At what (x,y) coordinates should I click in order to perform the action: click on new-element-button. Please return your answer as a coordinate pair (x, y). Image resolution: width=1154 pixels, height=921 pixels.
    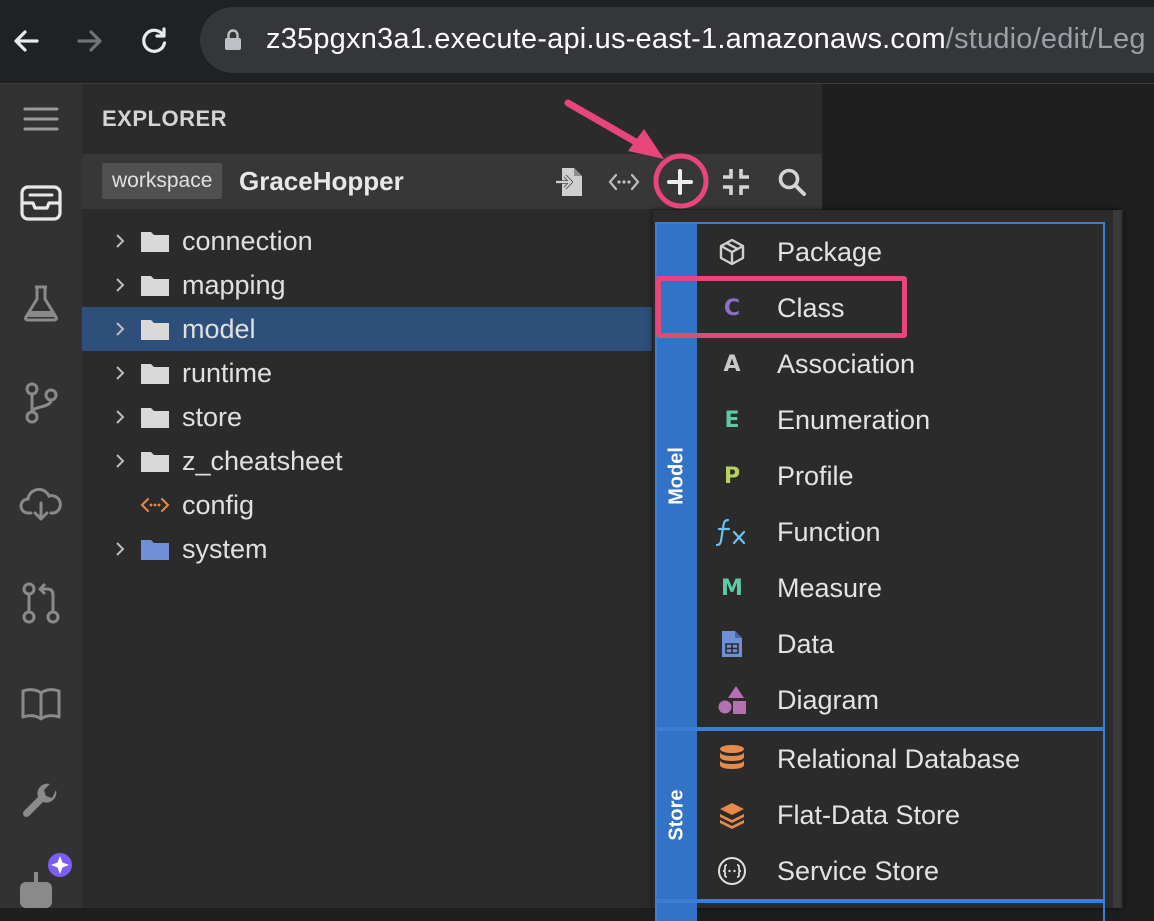
    Looking at the image, I should click on (680, 182).